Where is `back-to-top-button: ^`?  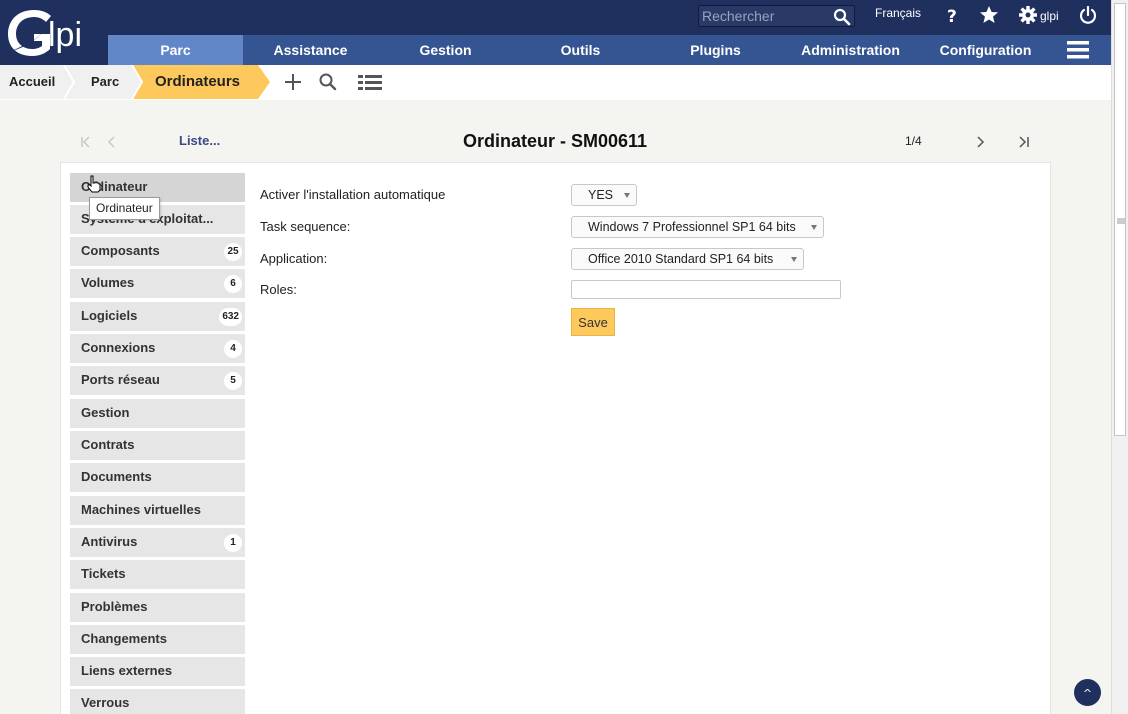
back-to-top-button: ^ is located at coordinates (1087, 692).